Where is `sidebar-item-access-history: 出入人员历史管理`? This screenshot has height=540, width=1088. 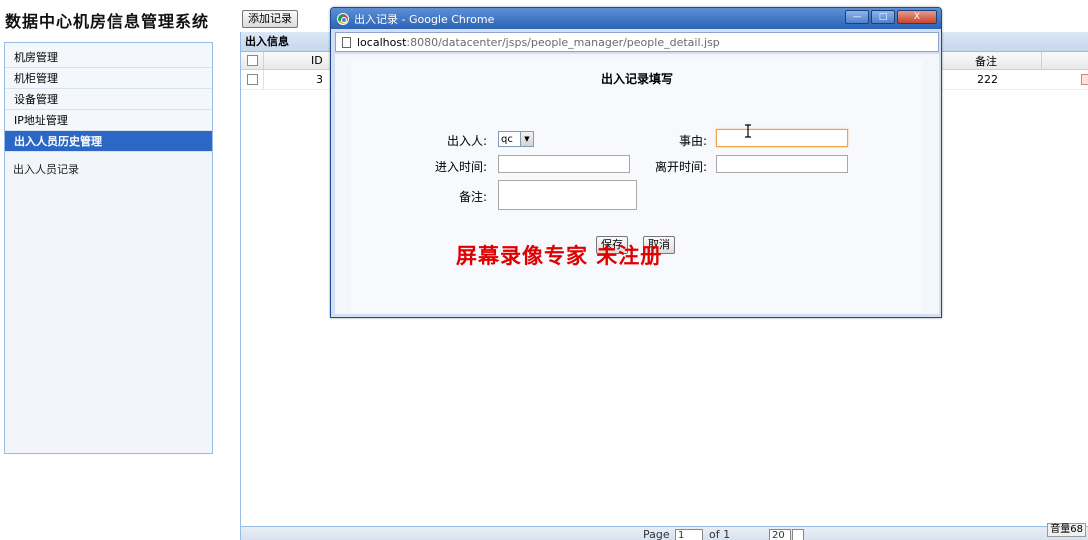 sidebar-item-access-history: 出入人员历史管理 is located at coordinates (108, 141).